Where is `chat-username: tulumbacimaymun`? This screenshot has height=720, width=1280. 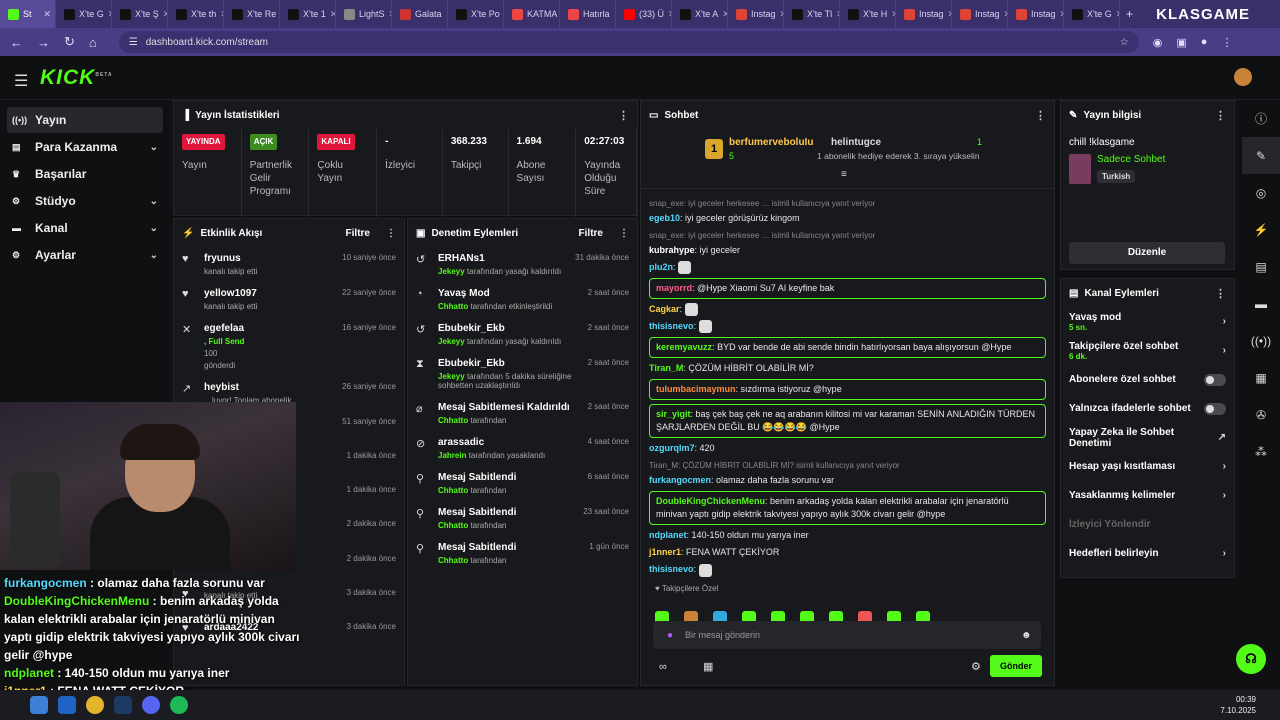 chat-username: tulumbacimaymun is located at coordinates (696, 389).